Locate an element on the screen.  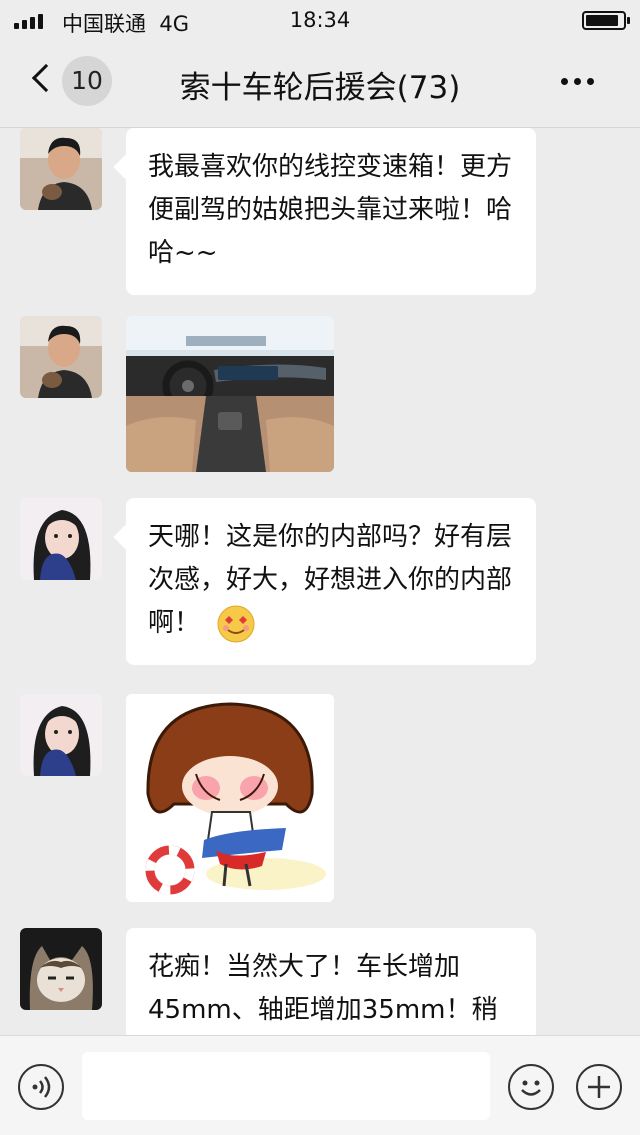
voice-input-button is located at coordinates (41, 1087).